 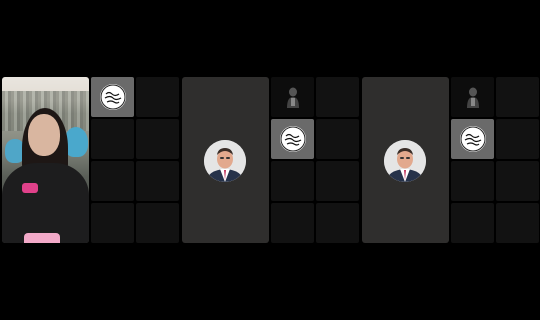 I want to click on main-video-tile, so click(x=45, y=160).